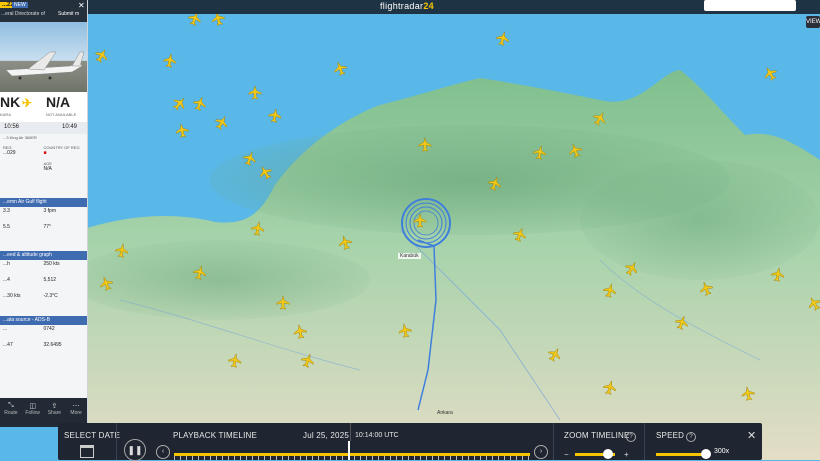 The width and height of the screenshot is (820, 461). I want to click on pause-button: ❚❚, so click(135, 450).